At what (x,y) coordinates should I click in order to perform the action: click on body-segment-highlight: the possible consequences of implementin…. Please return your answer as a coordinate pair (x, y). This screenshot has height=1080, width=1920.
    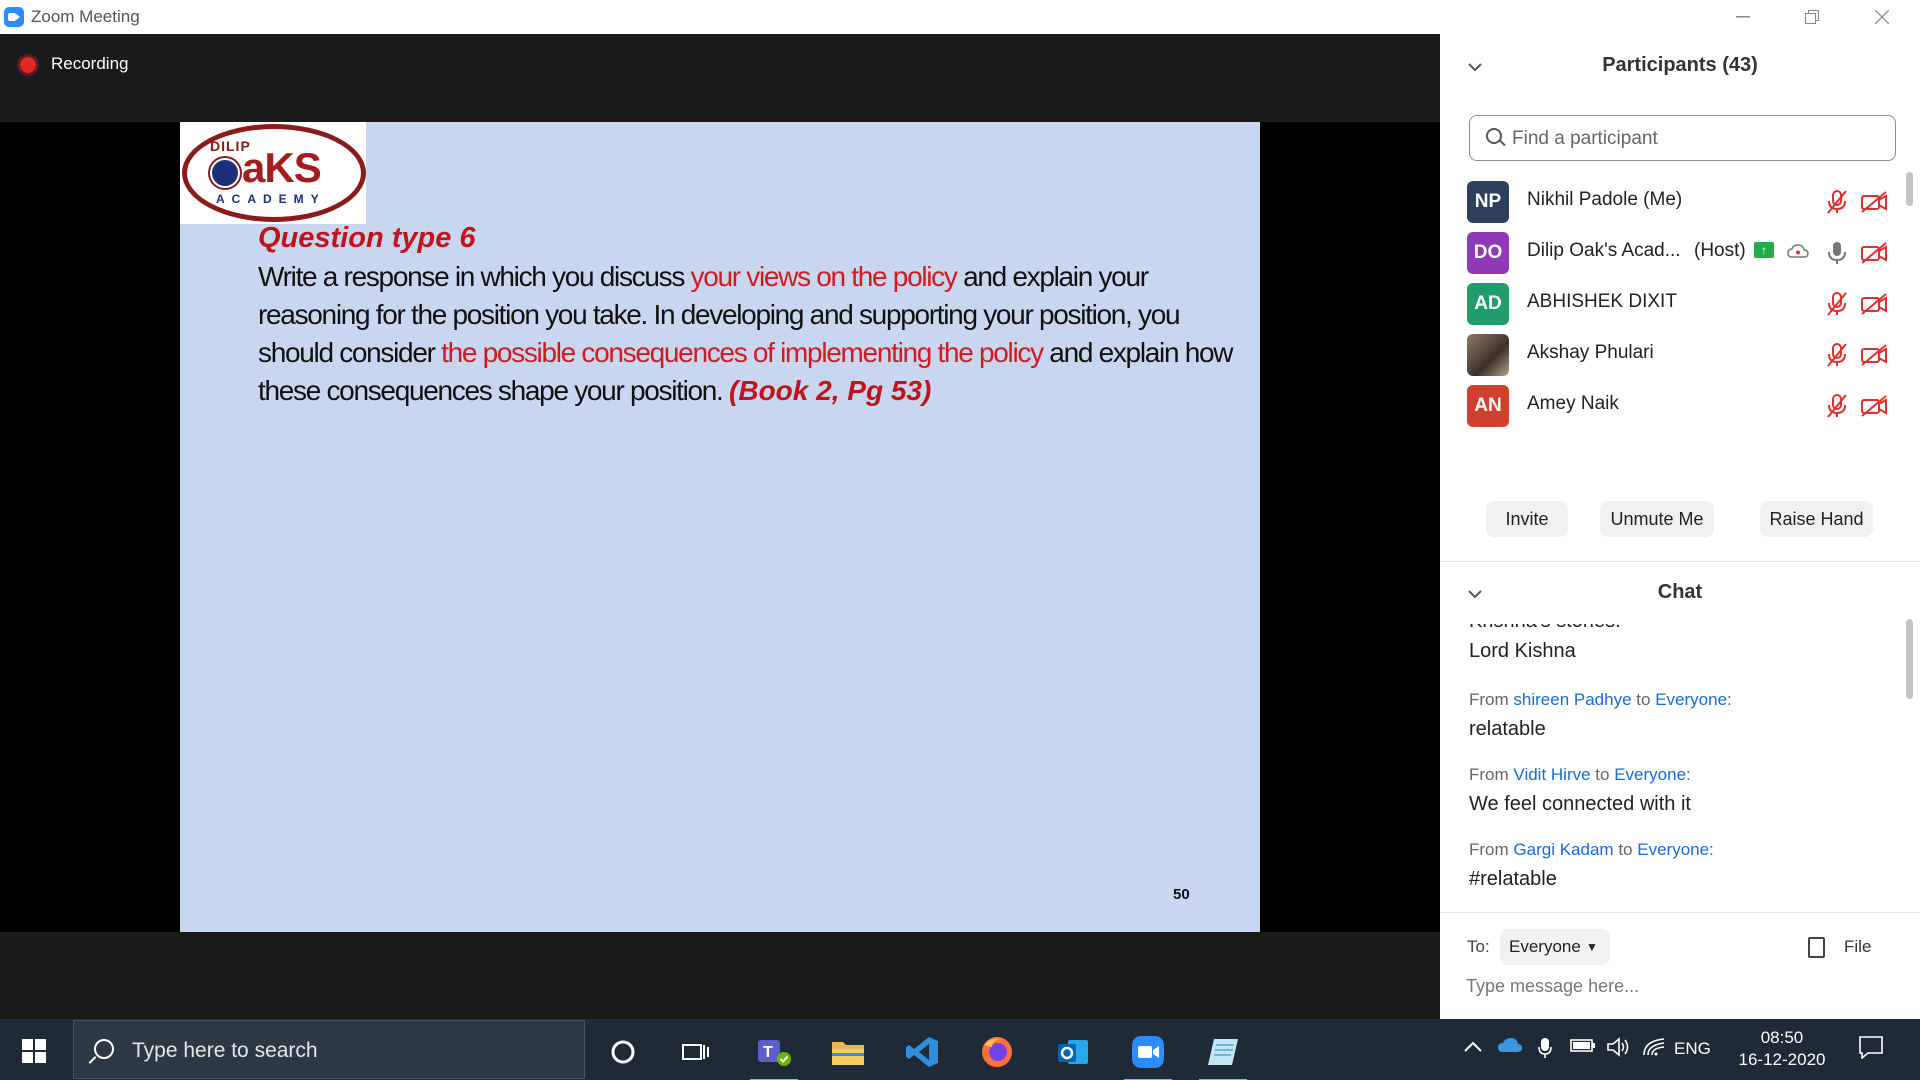
    Looking at the image, I should click on (742, 352).